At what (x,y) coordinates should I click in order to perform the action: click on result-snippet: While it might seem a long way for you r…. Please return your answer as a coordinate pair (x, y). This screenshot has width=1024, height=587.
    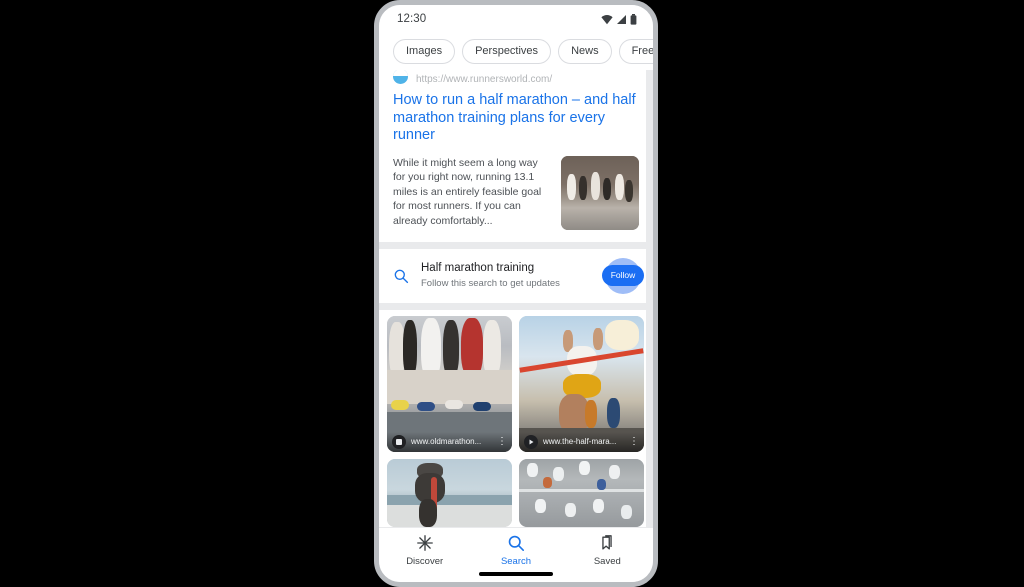
    Looking at the image, I should click on (467, 191).